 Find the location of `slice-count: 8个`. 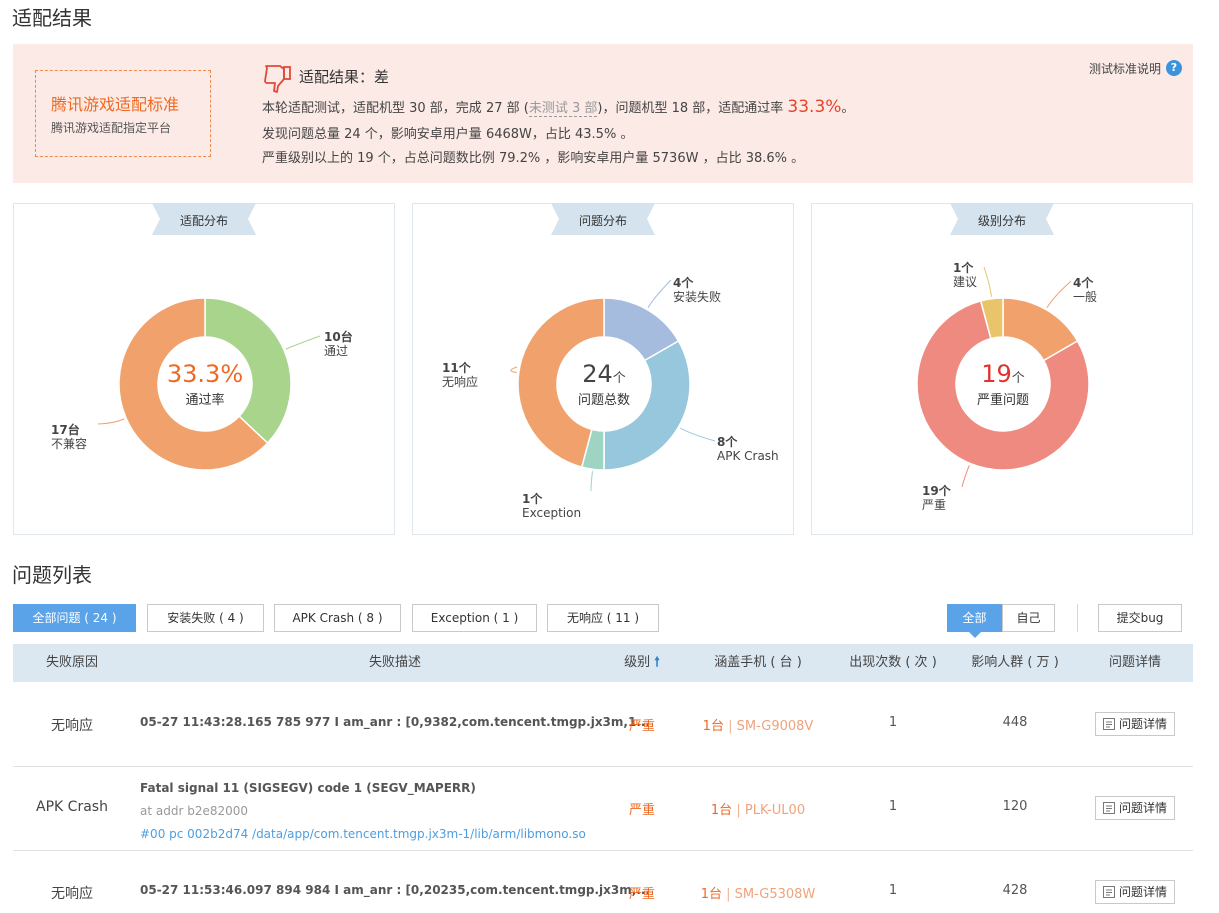

slice-count: 8个 is located at coordinates (727, 442).